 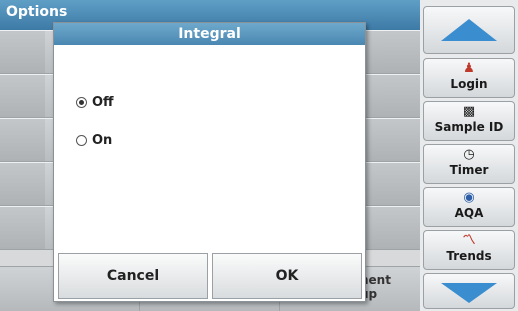 I want to click on sample-id-button: ▩ Sample ID, so click(x=469, y=121).